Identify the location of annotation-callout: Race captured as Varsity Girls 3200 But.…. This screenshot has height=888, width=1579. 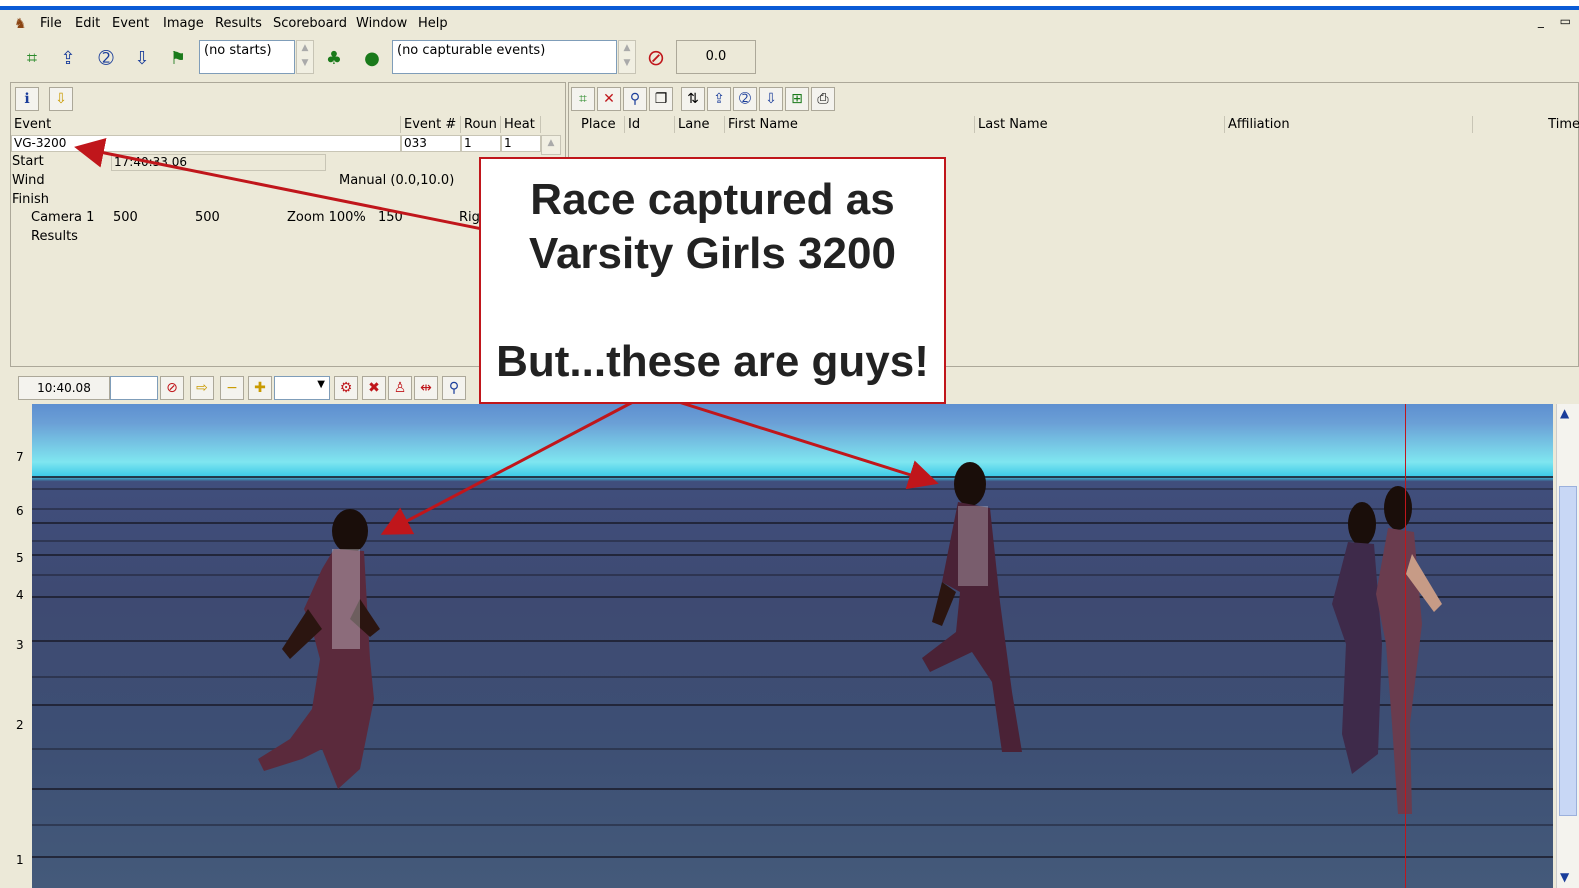
(712, 280).